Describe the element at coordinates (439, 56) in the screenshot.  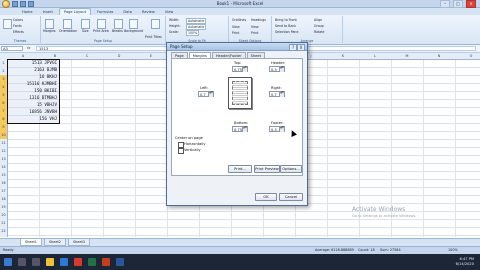
I see `column-header: N` at that location.